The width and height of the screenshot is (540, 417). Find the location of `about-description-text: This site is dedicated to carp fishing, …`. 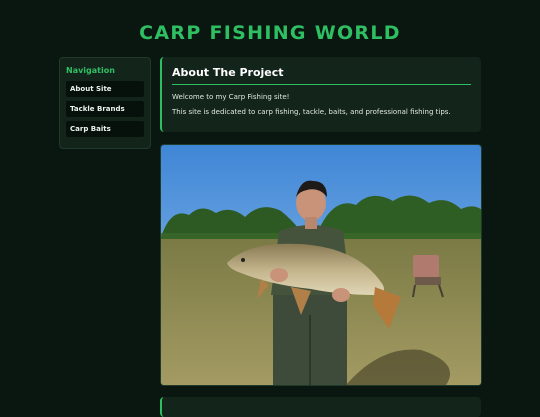

about-description-text: This site is dedicated to carp fishing, … is located at coordinates (311, 112).